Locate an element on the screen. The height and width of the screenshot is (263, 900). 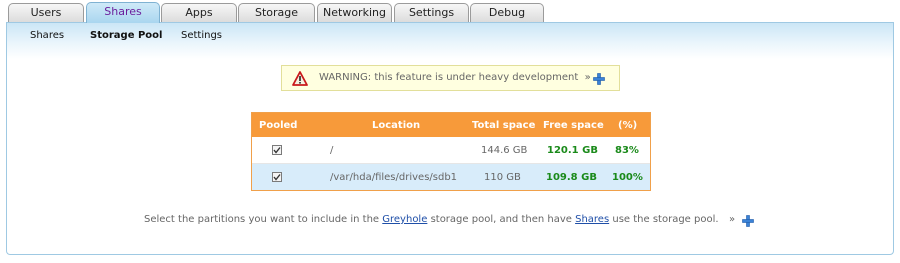
column-header-free-space: Free space is located at coordinates (573, 125).